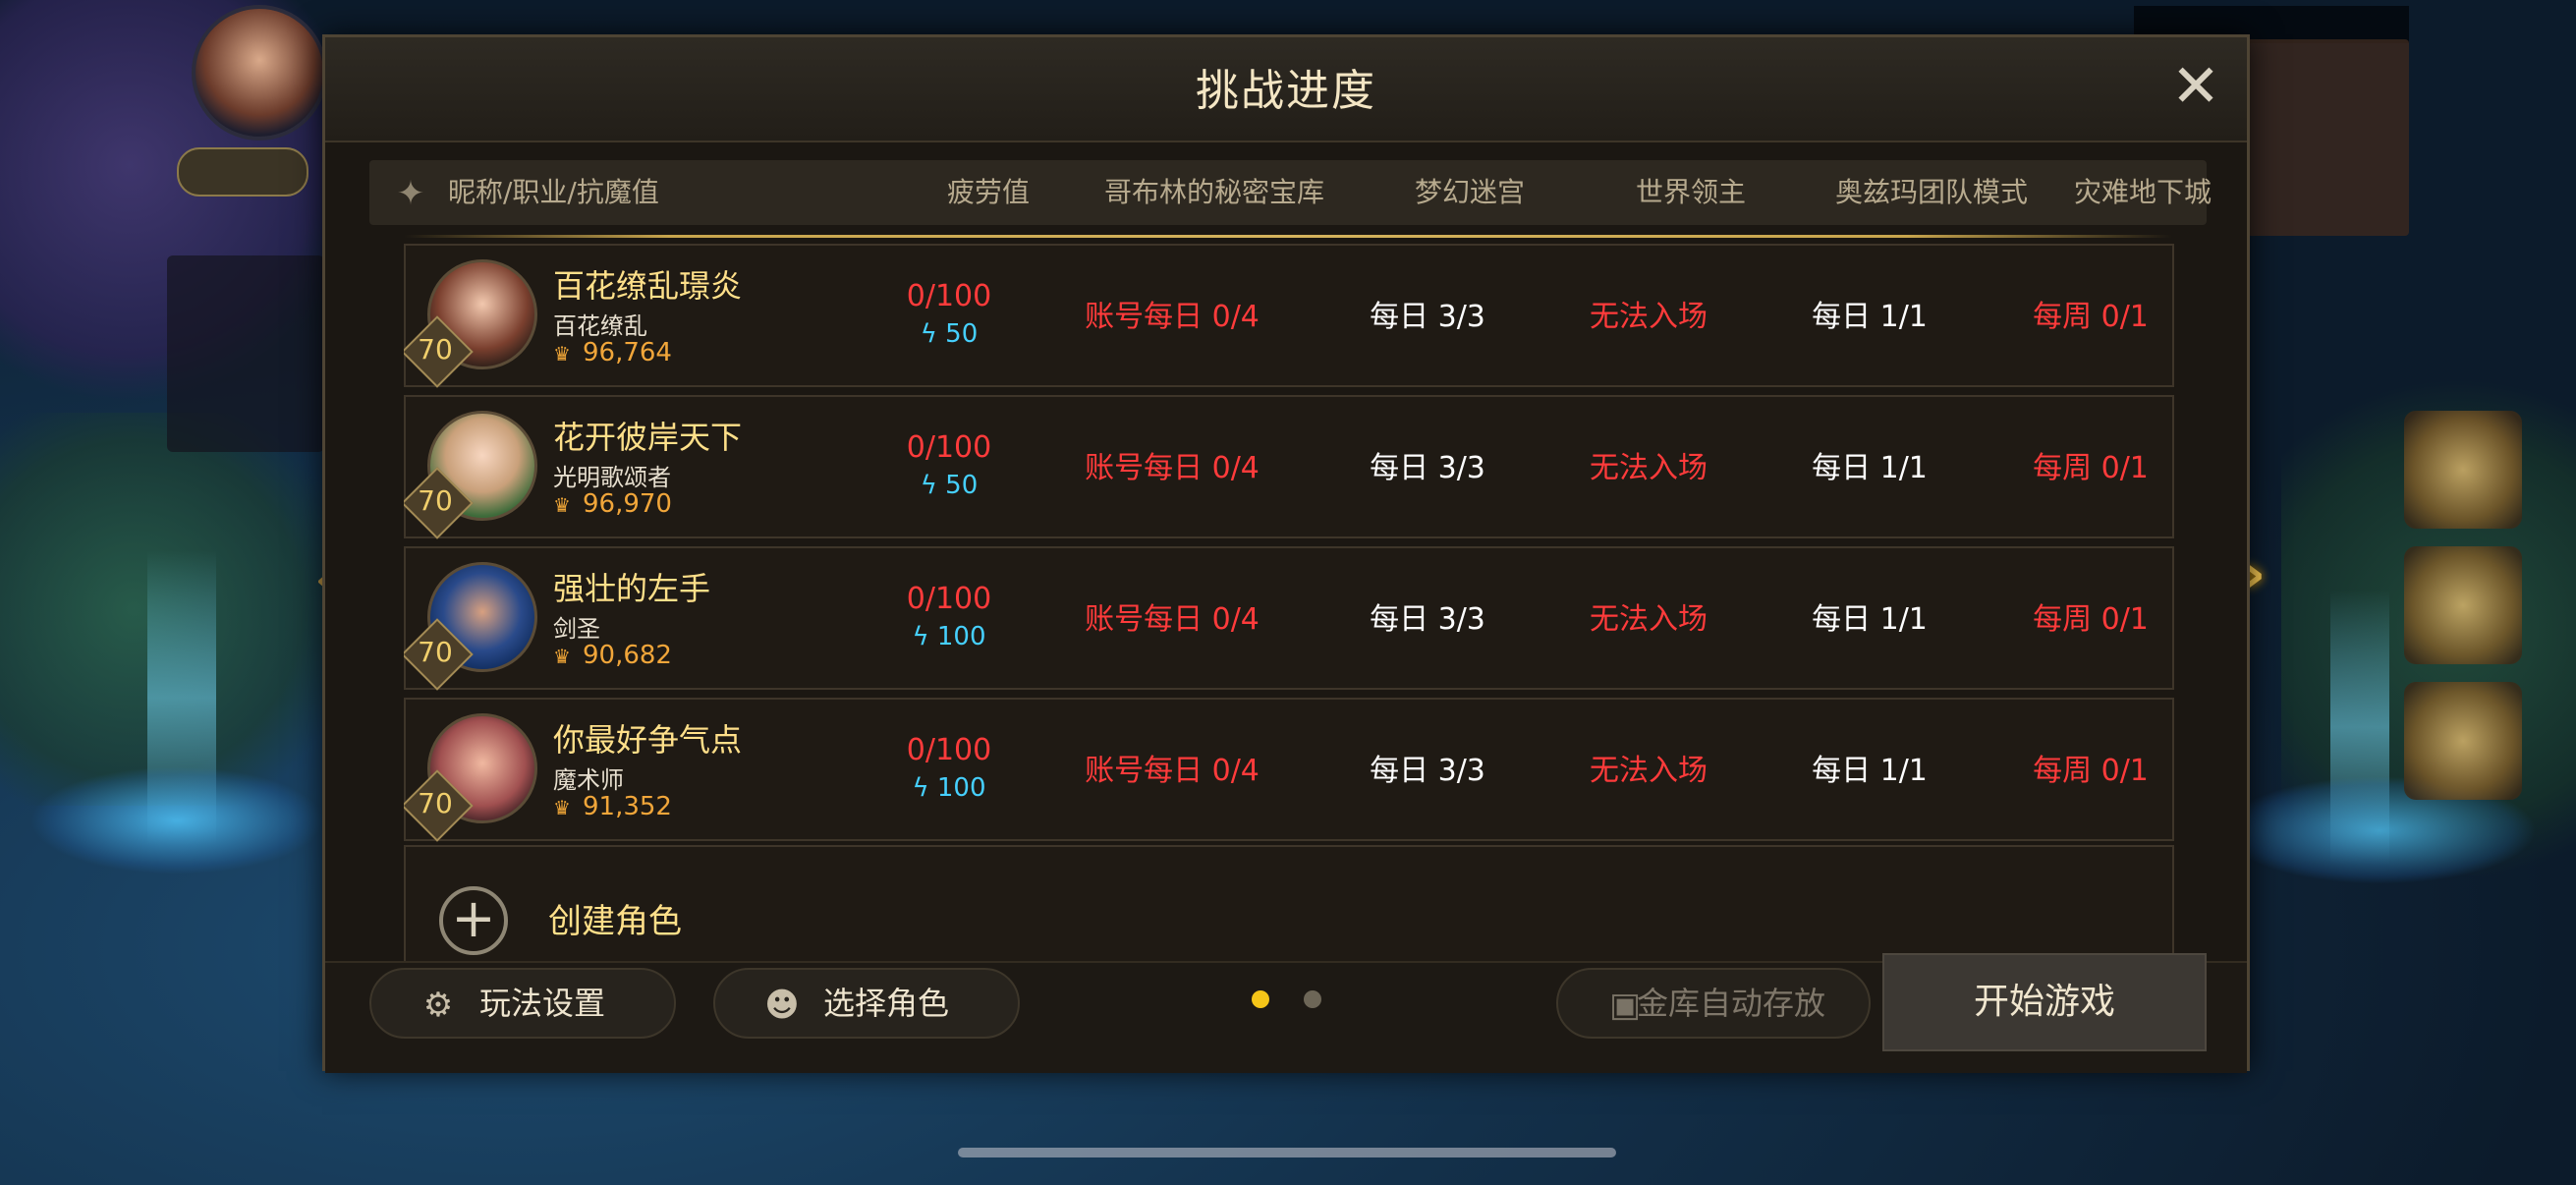 This screenshot has height=1185, width=2576. What do you see at coordinates (648, 740) in the screenshot?
I see `character-name: 你最好争气点` at bounding box center [648, 740].